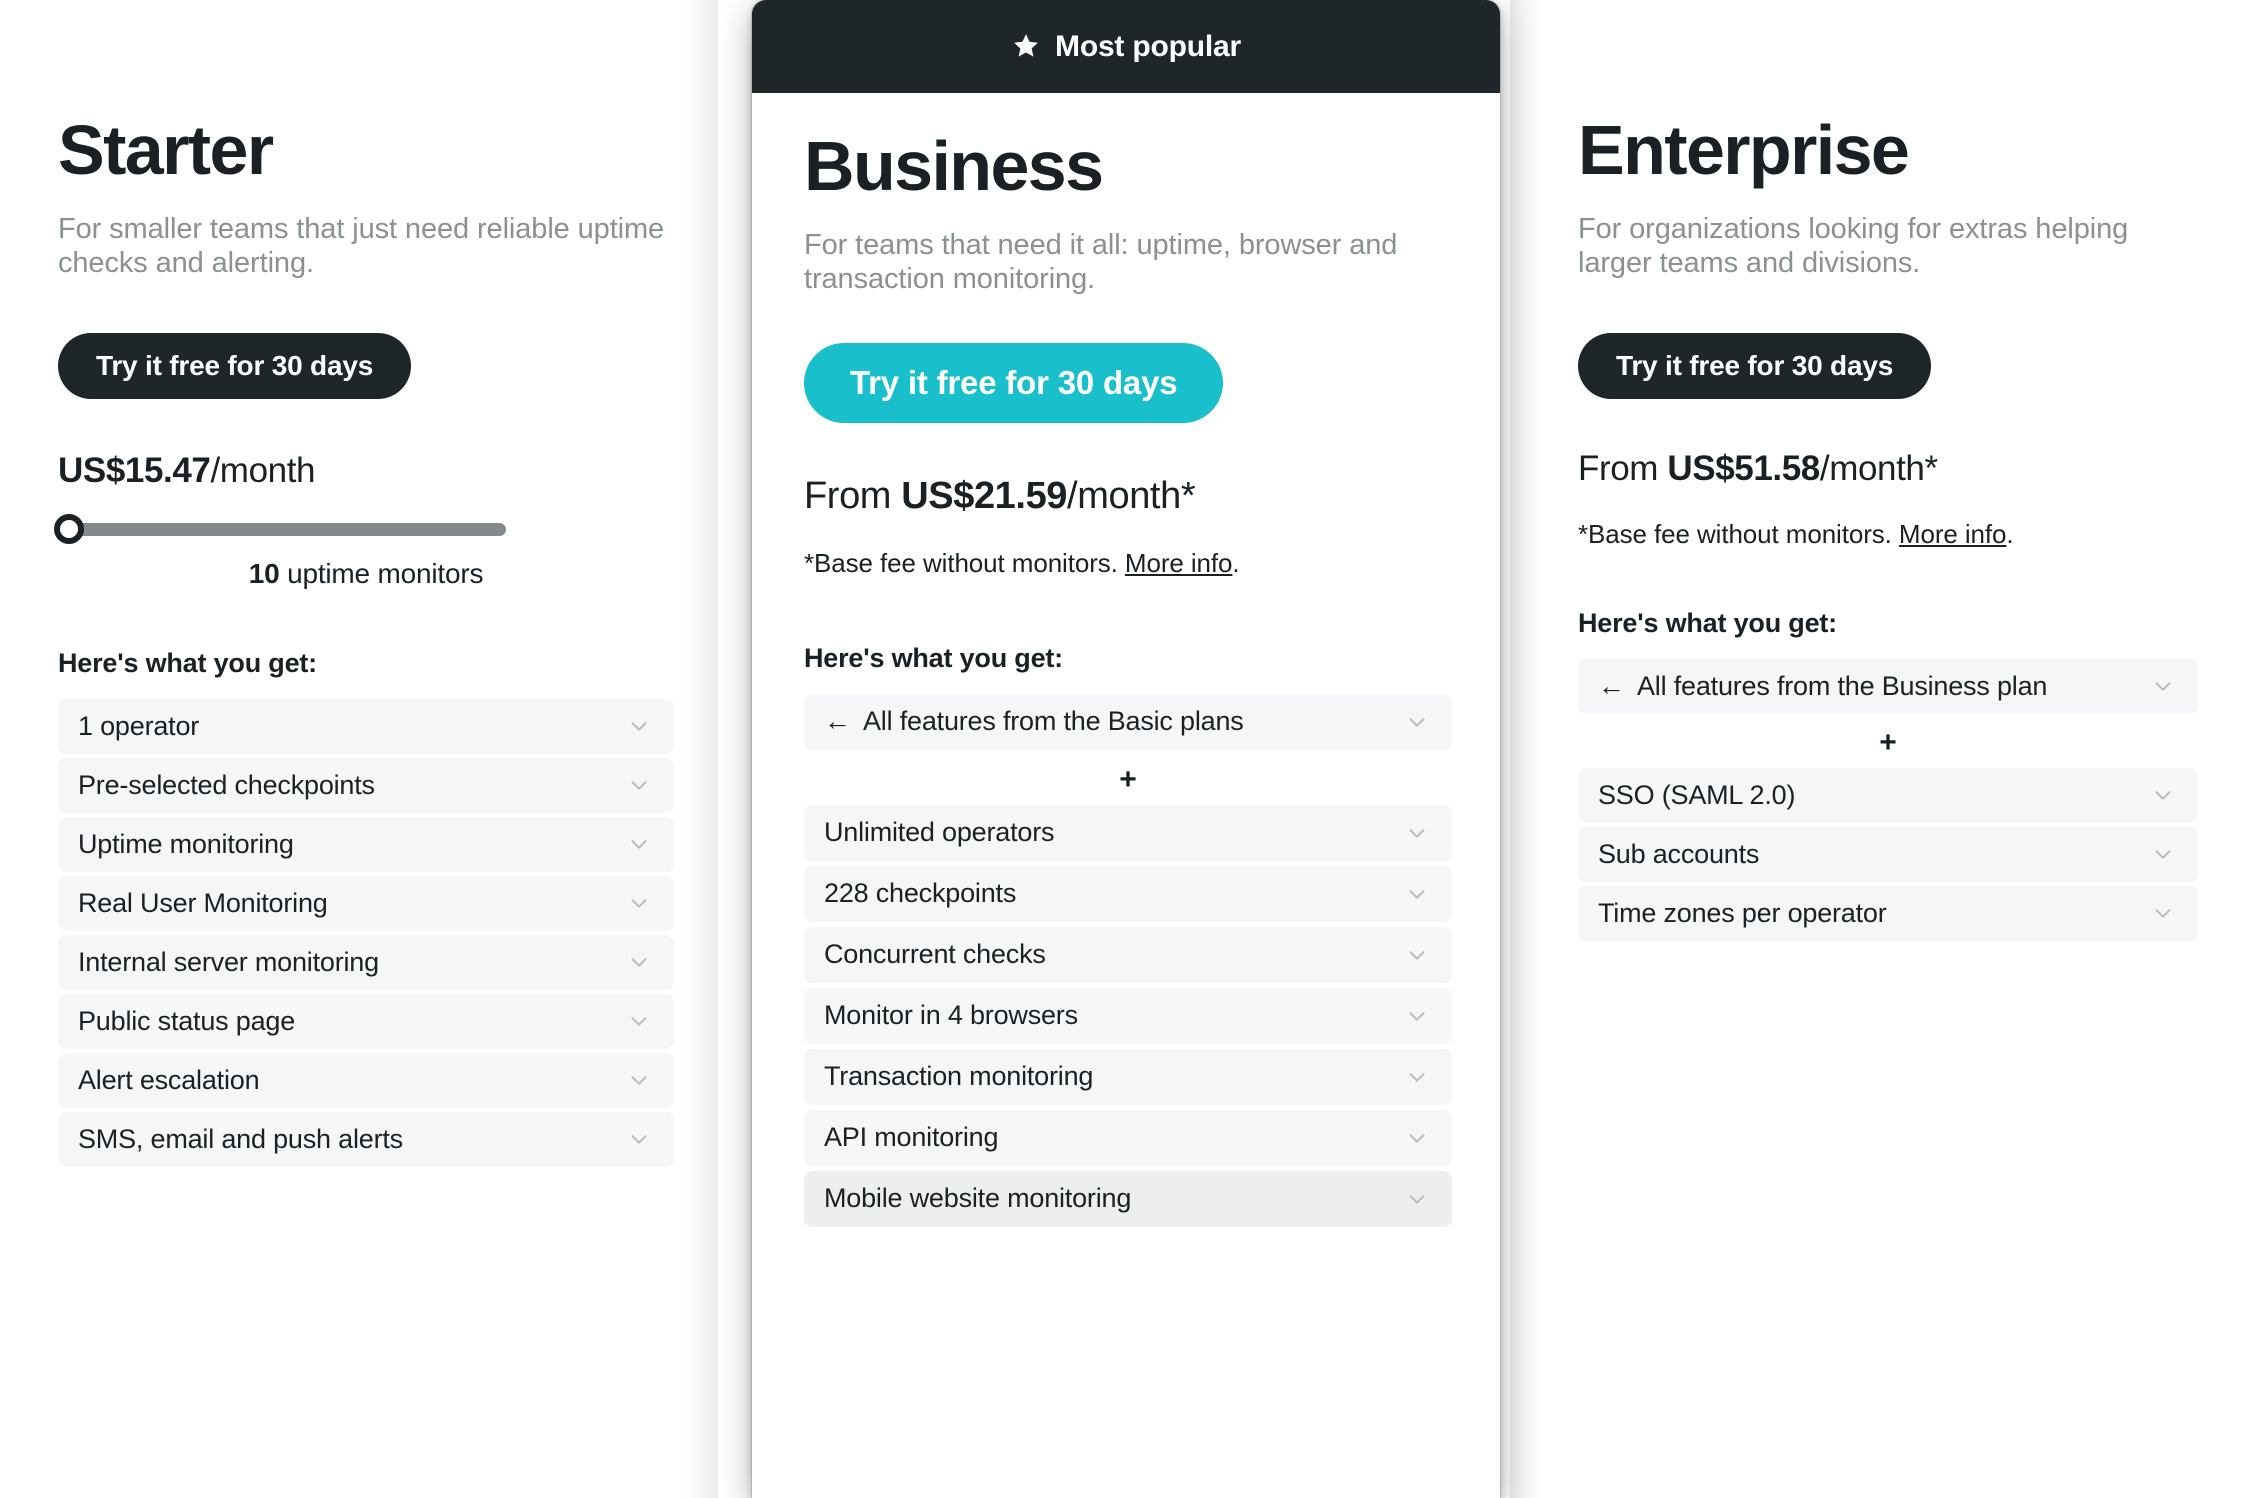  What do you see at coordinates (1878, 468) in the screenshot?
I see `price-period-enterprise: /month*` at bounding box center [1878, 468].